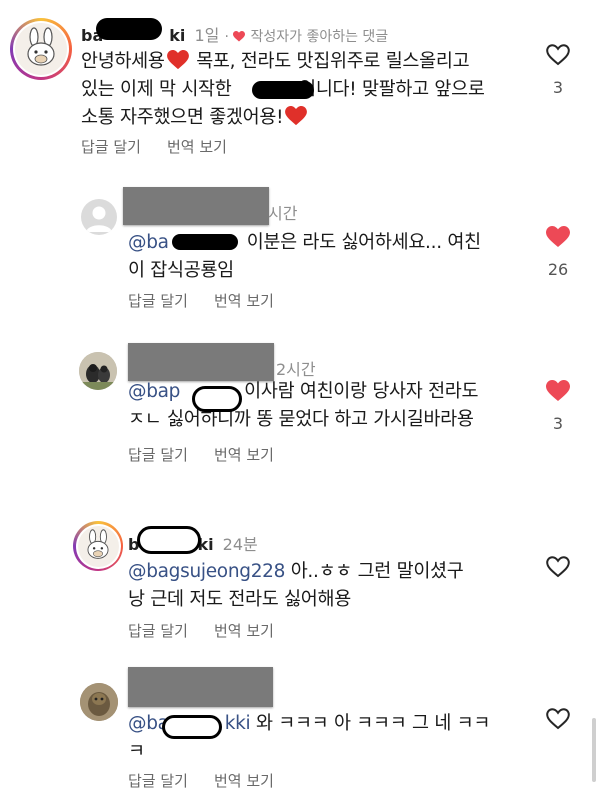 The height and width of the screenshot is (806, 600). What do you see at coordinates (123, 61) in the screenshot?
I see `comment-text-line1: 안녕하세용` at bounding box center [123, 61].